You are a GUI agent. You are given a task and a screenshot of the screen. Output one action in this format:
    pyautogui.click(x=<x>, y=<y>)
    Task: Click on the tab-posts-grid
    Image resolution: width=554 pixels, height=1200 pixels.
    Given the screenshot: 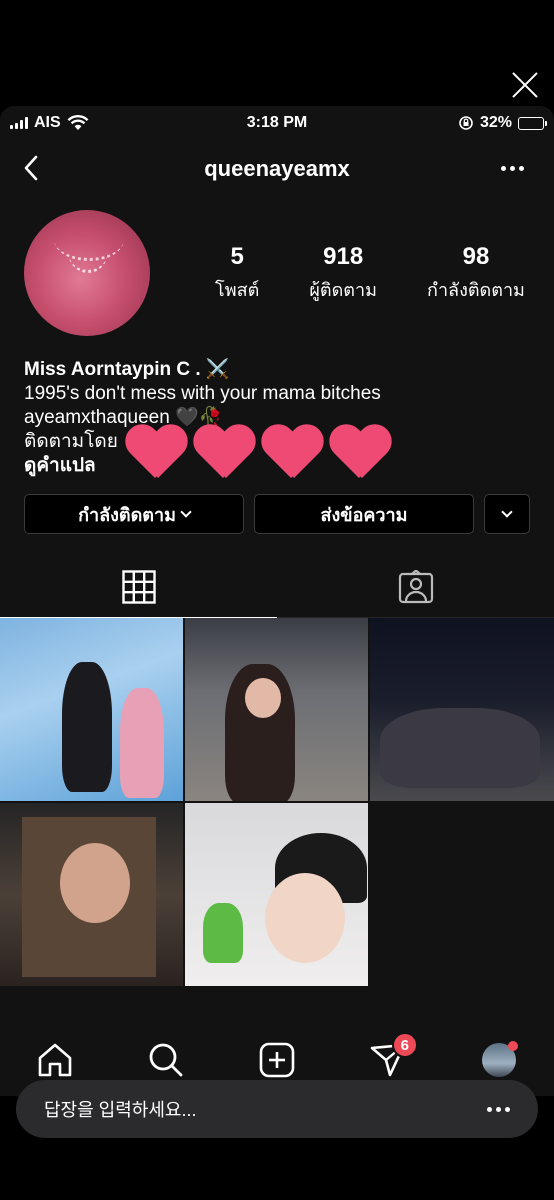 What is the action you would take?
    pyautogui.click(x=138, y=587)
    